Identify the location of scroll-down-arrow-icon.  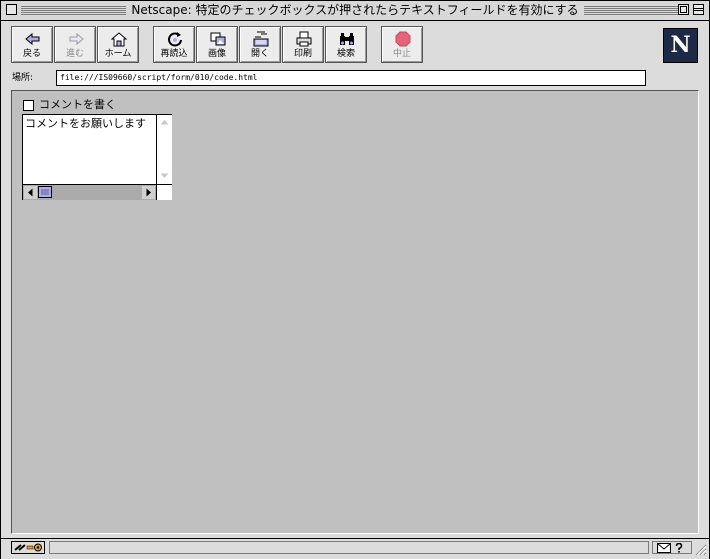
(164, 175).